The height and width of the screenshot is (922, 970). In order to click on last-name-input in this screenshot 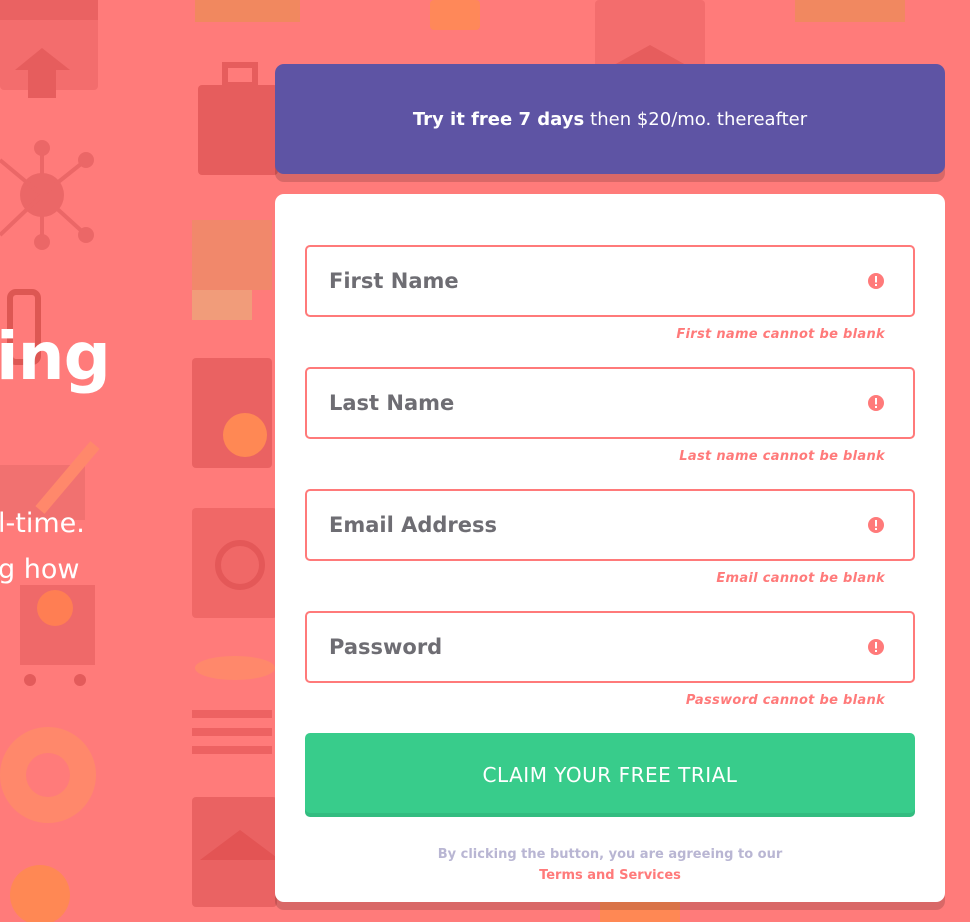, I will do `click(610, 403)`.